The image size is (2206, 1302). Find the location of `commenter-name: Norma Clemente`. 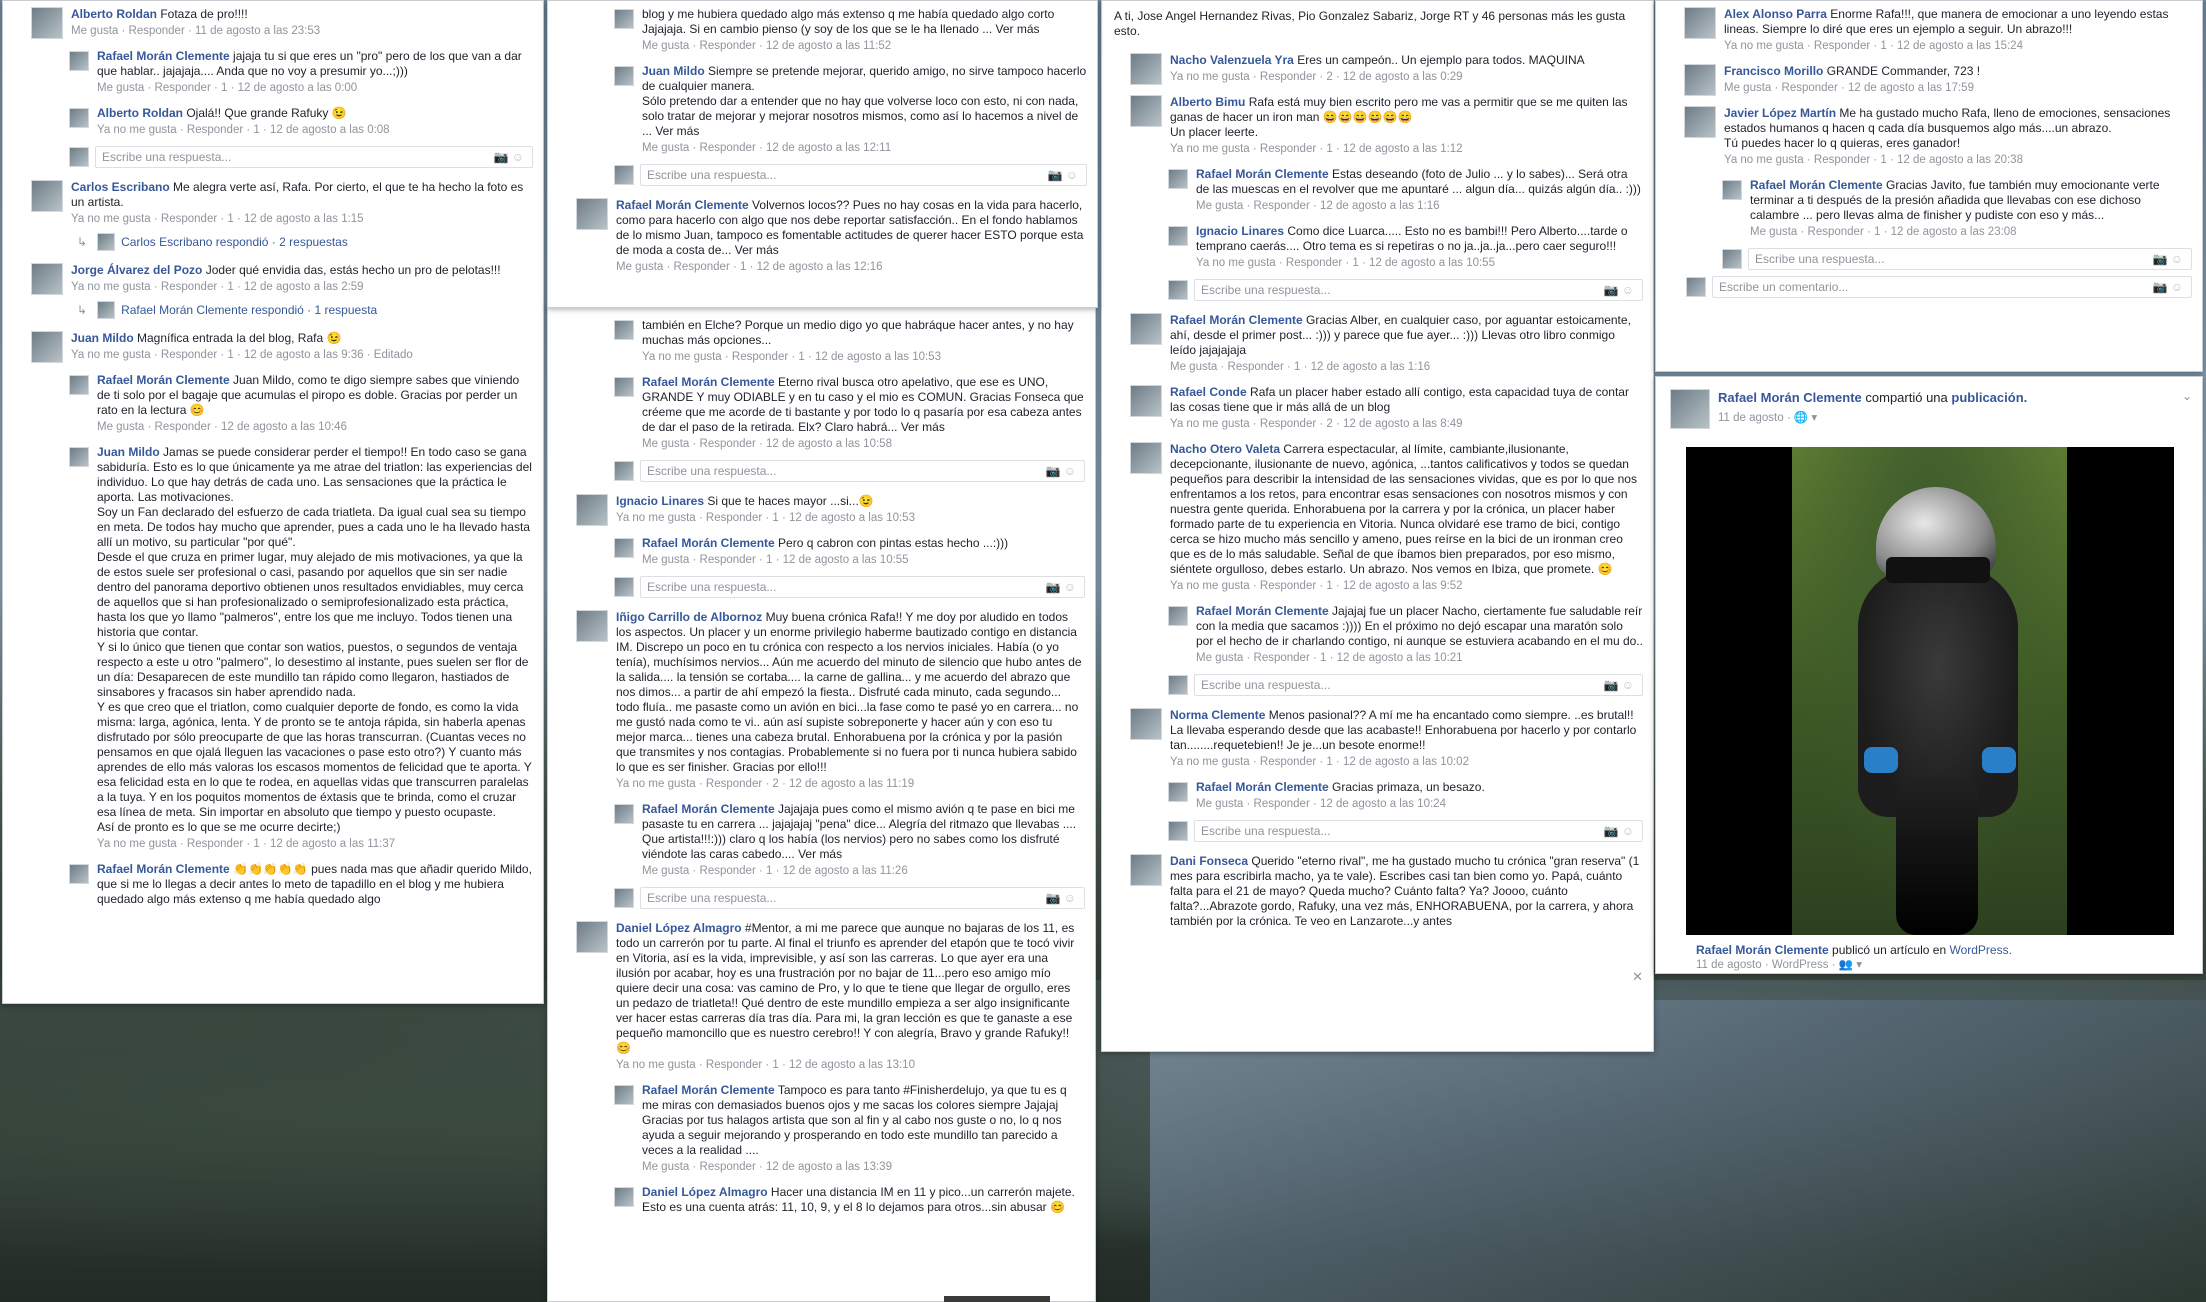

commenter-name: Norma Clemente is located at coordinates (1217, 715).